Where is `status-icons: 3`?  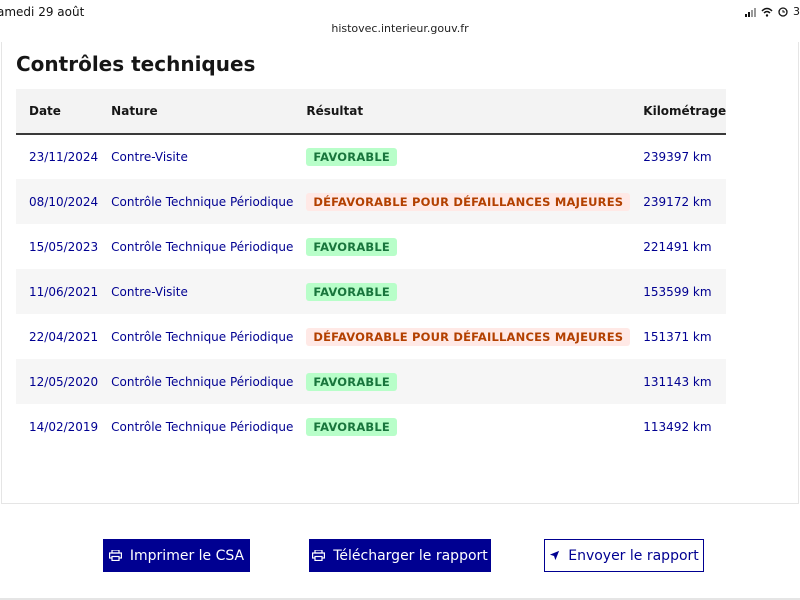 status-icons: 3 is located at coordinates (772, 11).